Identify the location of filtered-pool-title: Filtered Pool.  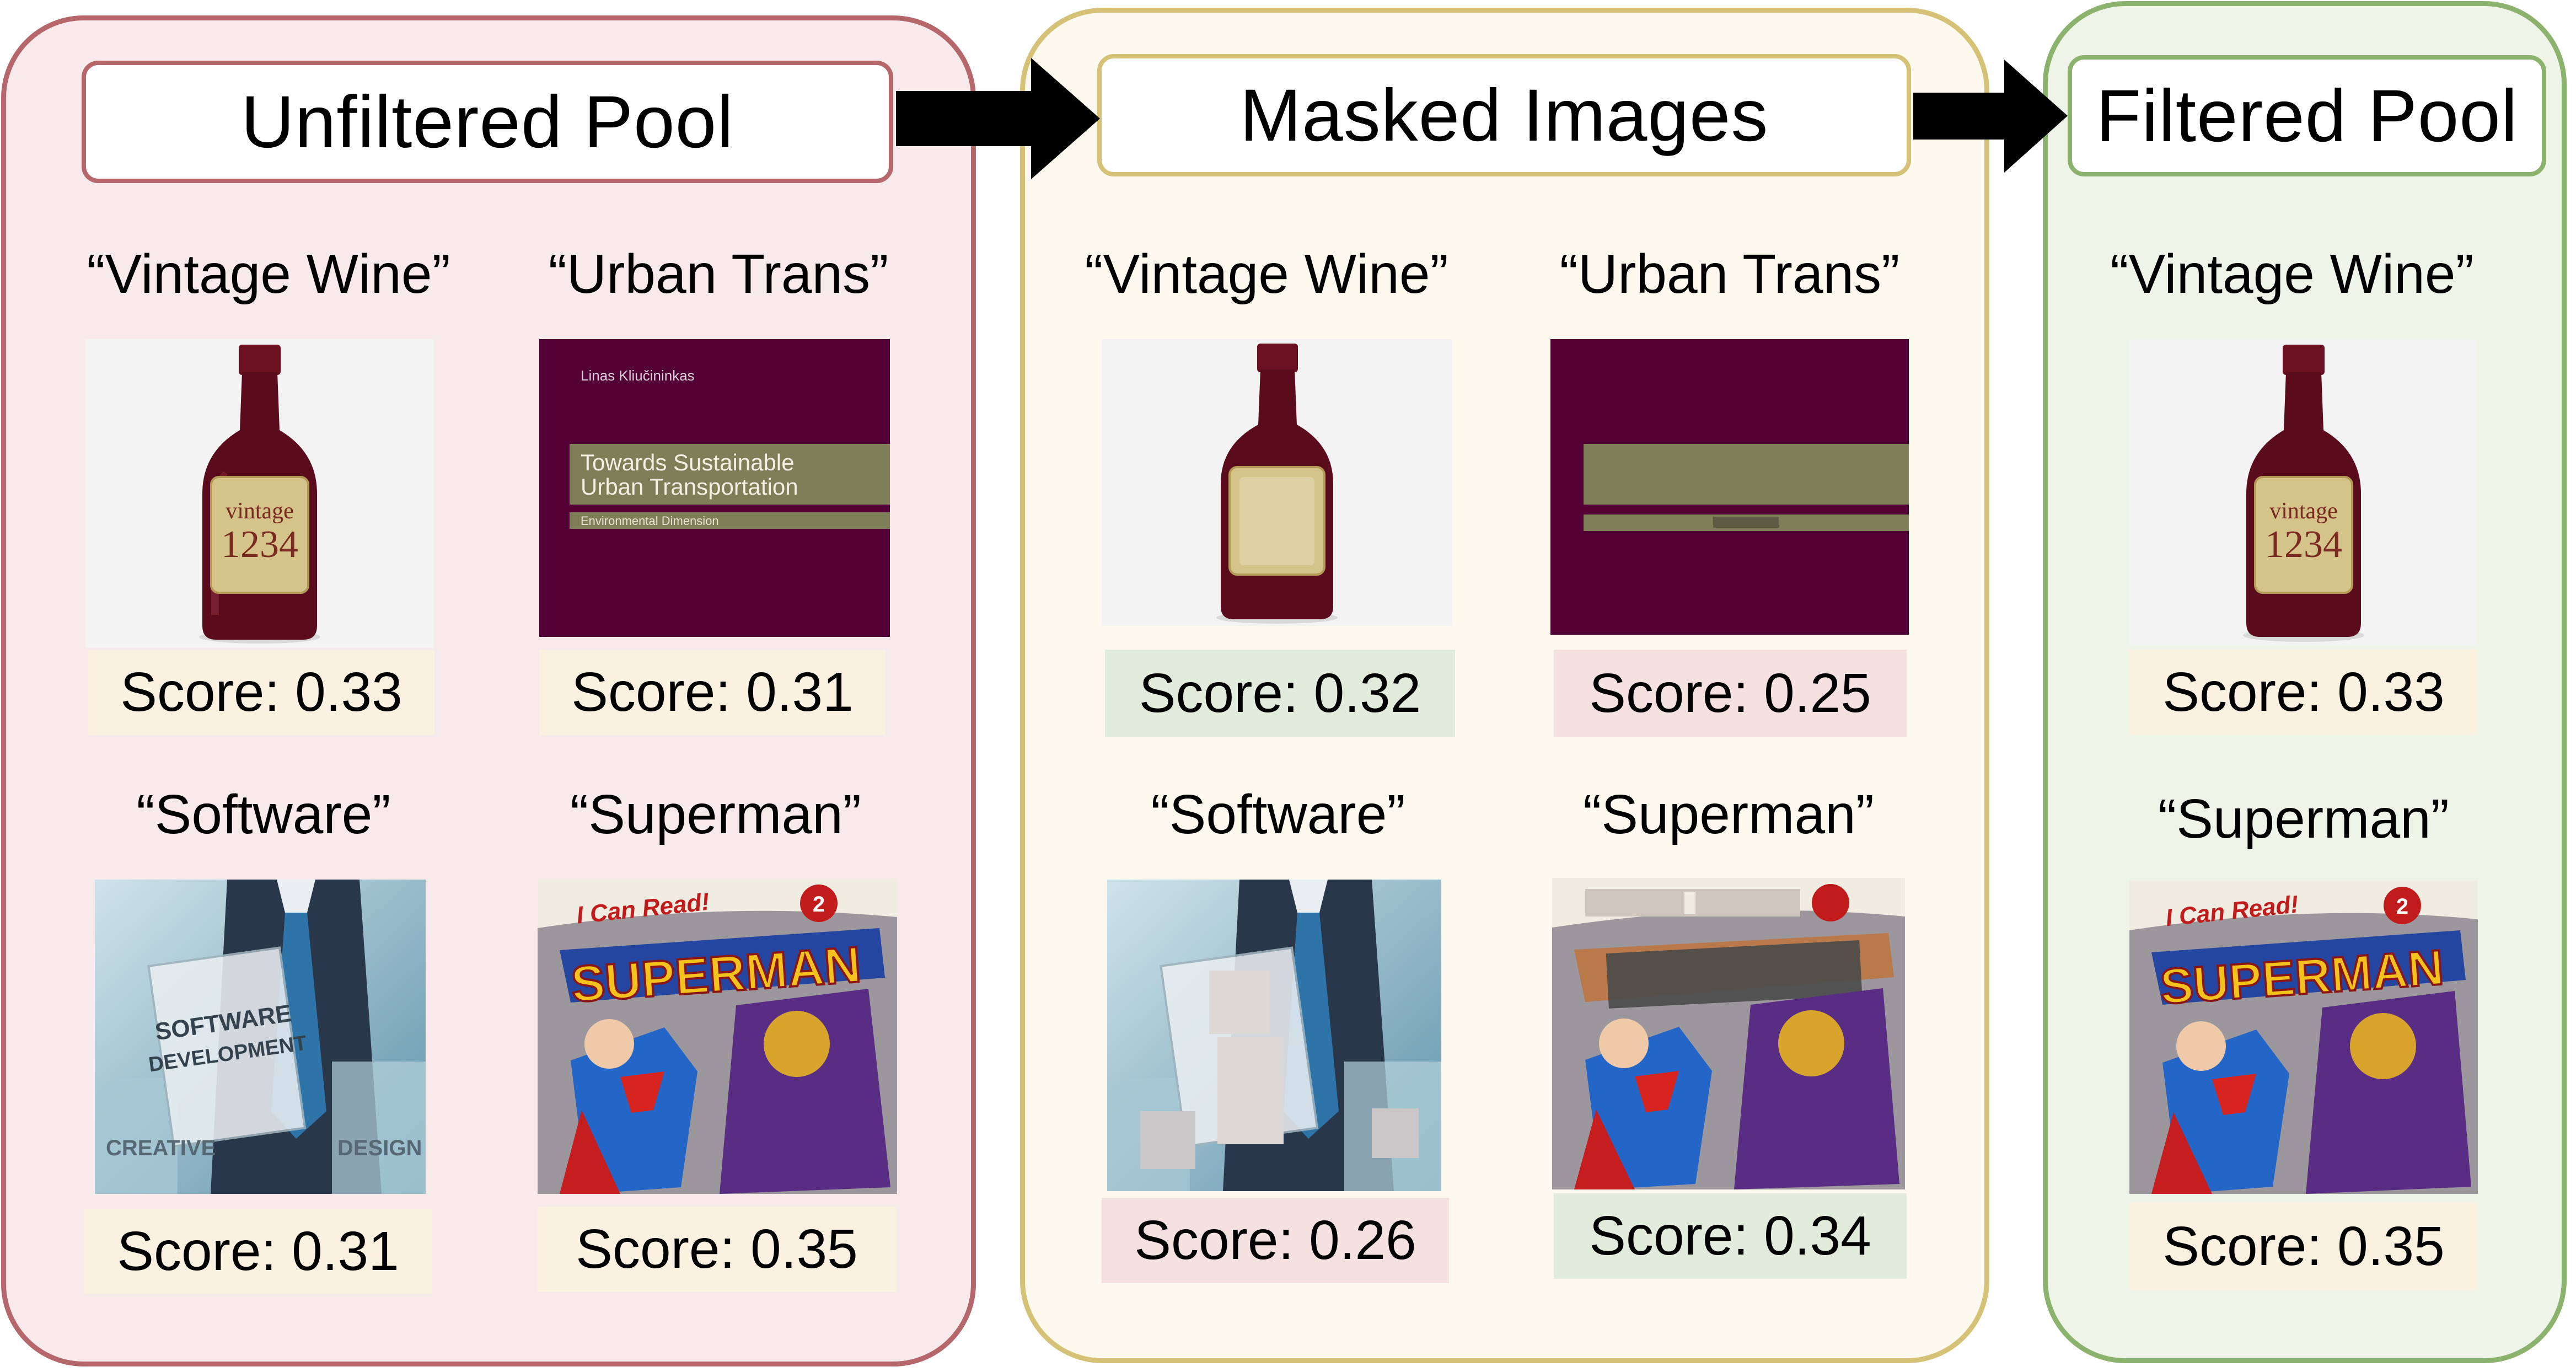
(2307, 115).